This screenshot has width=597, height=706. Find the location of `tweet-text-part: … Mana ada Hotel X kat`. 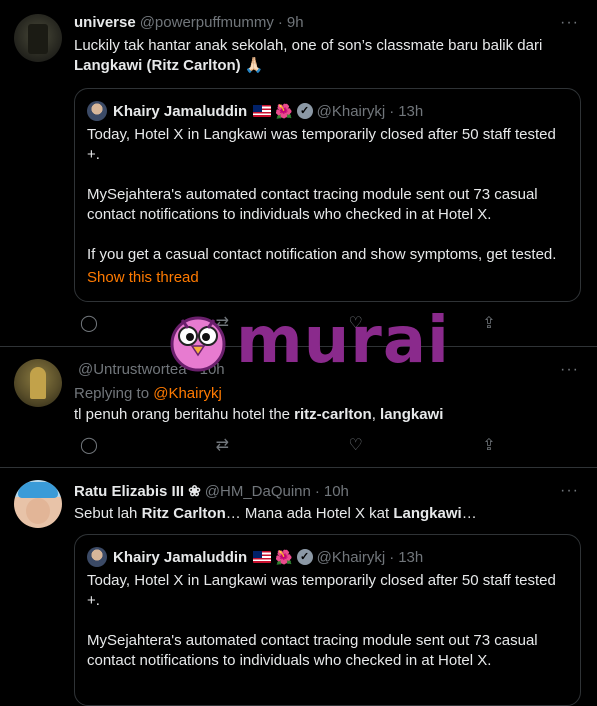

tweet-text-part: … Mana ada Hotel X kat is located at coordinates (309, 513).